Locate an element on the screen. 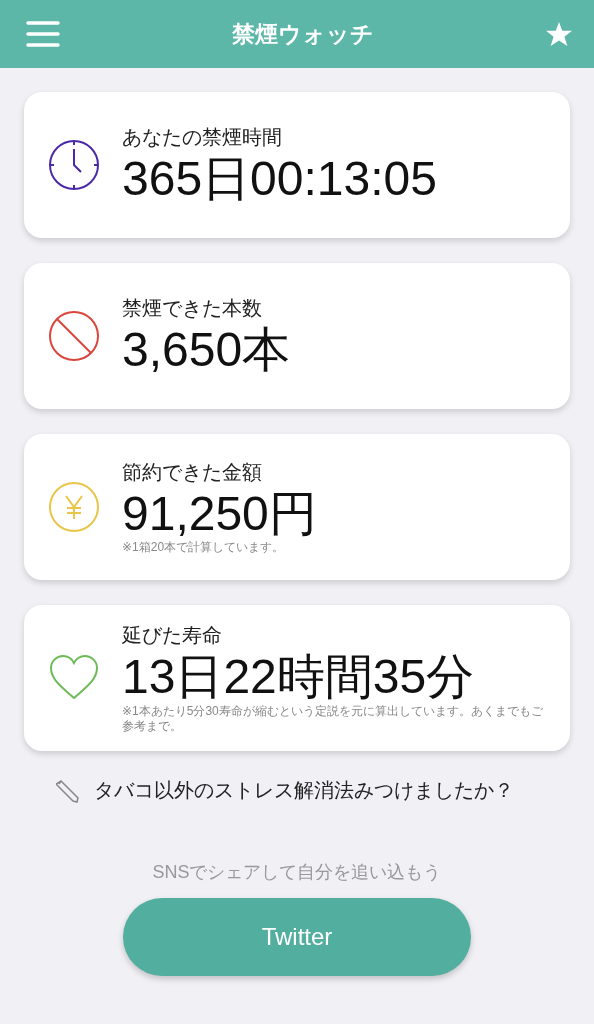 The height and width of the screenshot is (1024, 594). stat-label: 延びた寿命 is located at coordinates (172, 636).